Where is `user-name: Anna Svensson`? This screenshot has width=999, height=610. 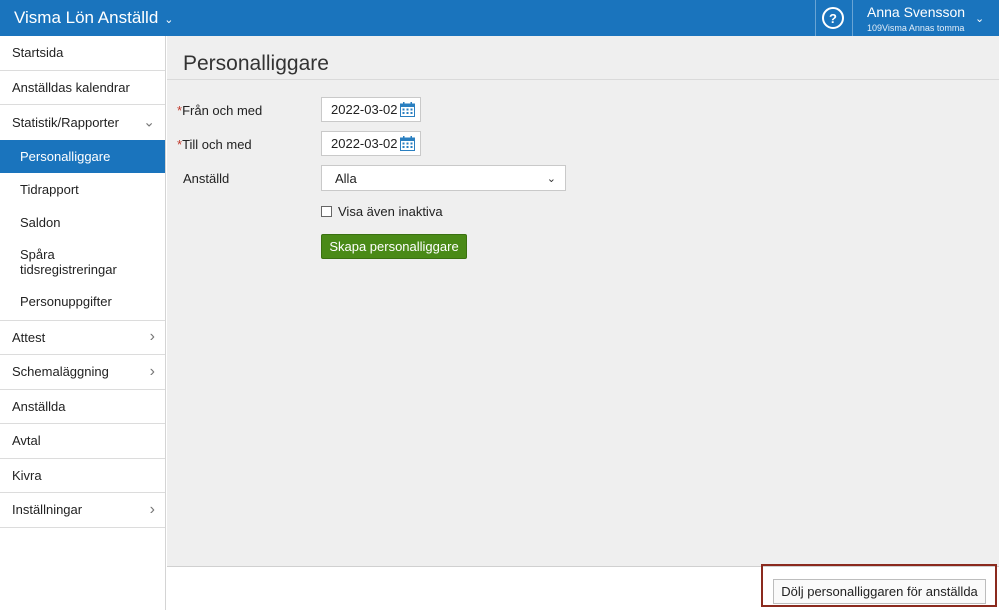
user-name: Anna Svensson is located at coordinates (916, 12).